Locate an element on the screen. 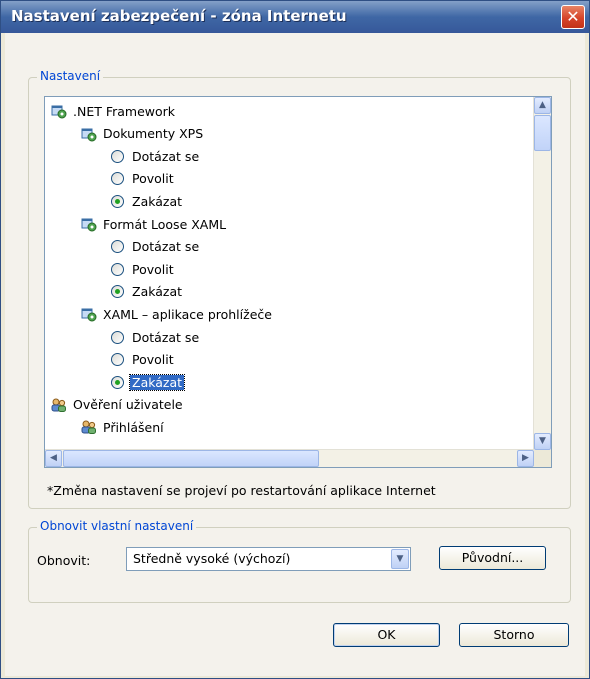  tree-category: XAML – aplikace prohlížeče is located at coordinates (177, 314).